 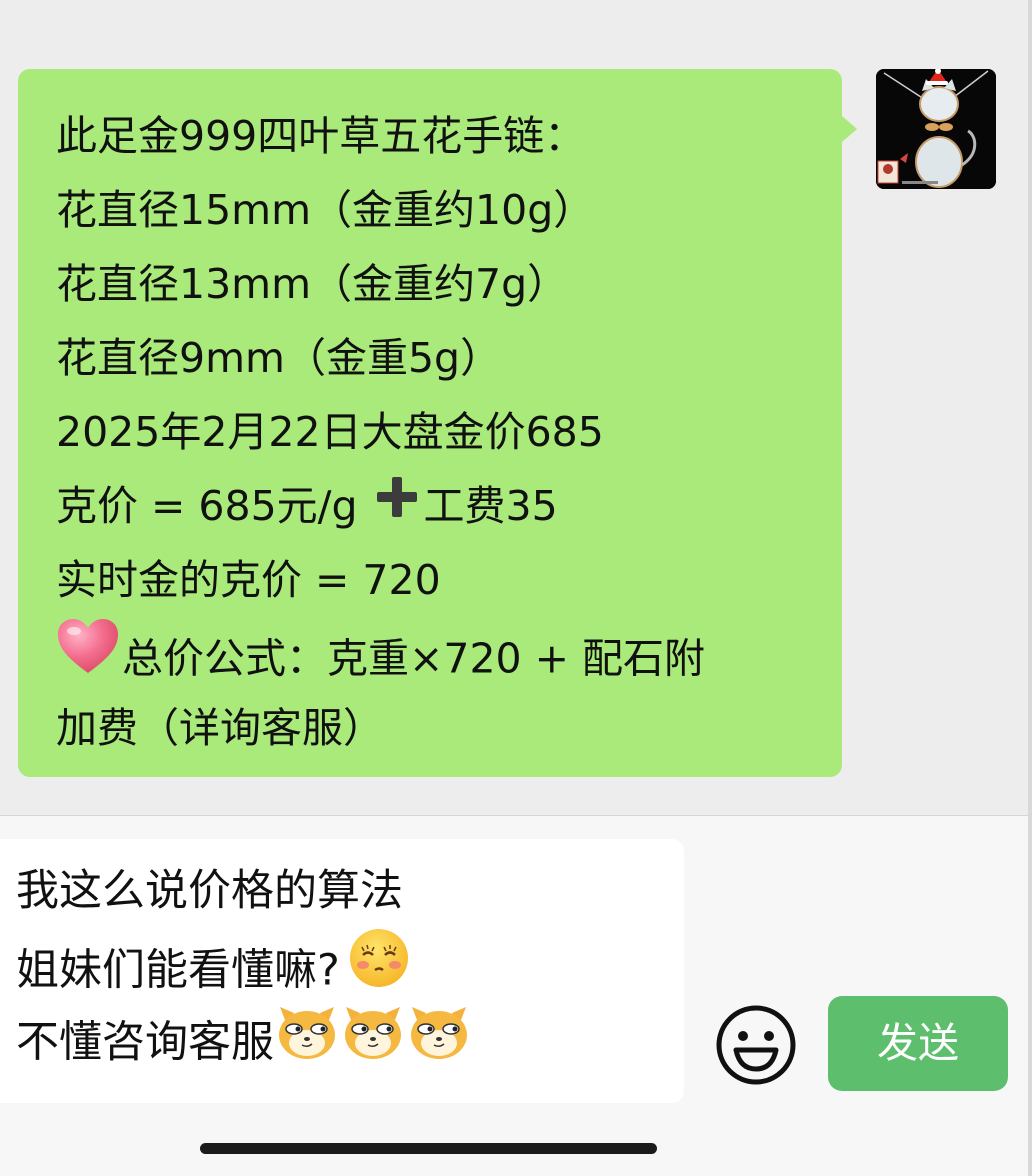 What do you see at coordinates (325, 210) in the screenshot?
I see `message-line: 花直径15mm（金重约10g）` at bounding box center [325, 210].